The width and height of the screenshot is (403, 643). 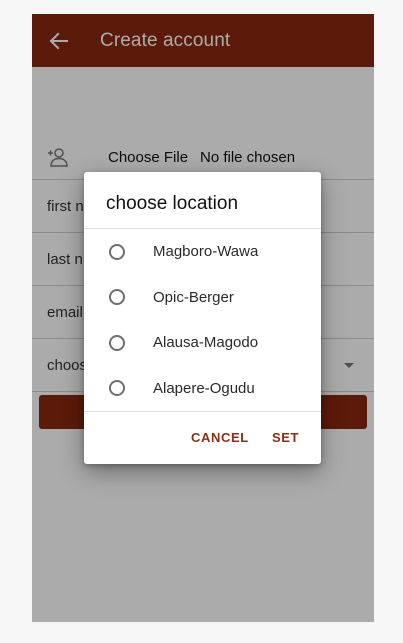 What do you see at coordinates (172, 203) in the screenshot?
I see `dialog-title: choose location` at bounding box center [172, 203].